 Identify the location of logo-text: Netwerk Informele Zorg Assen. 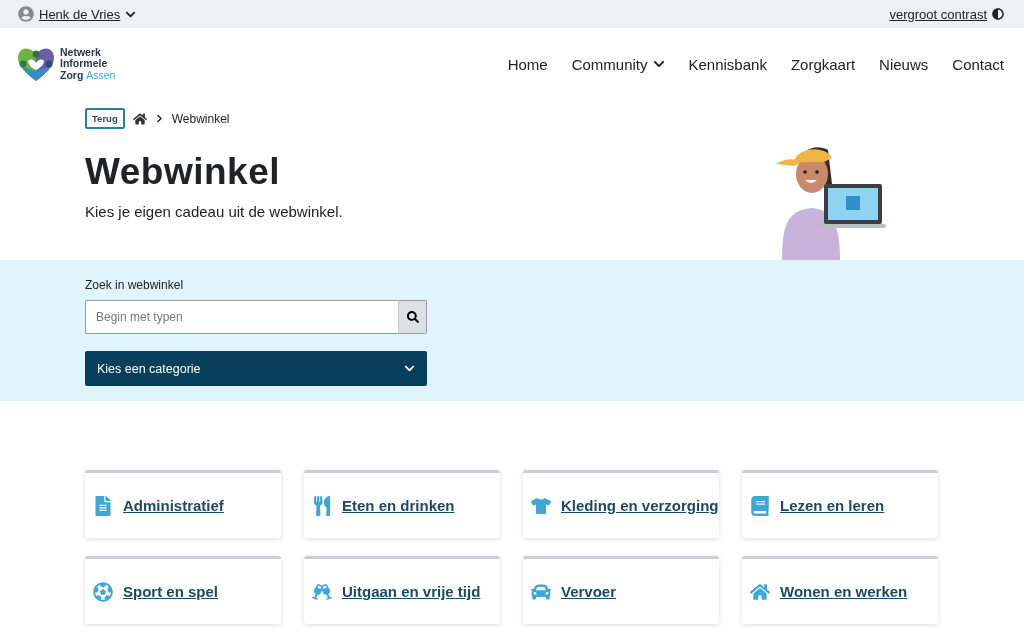
(88, 64).